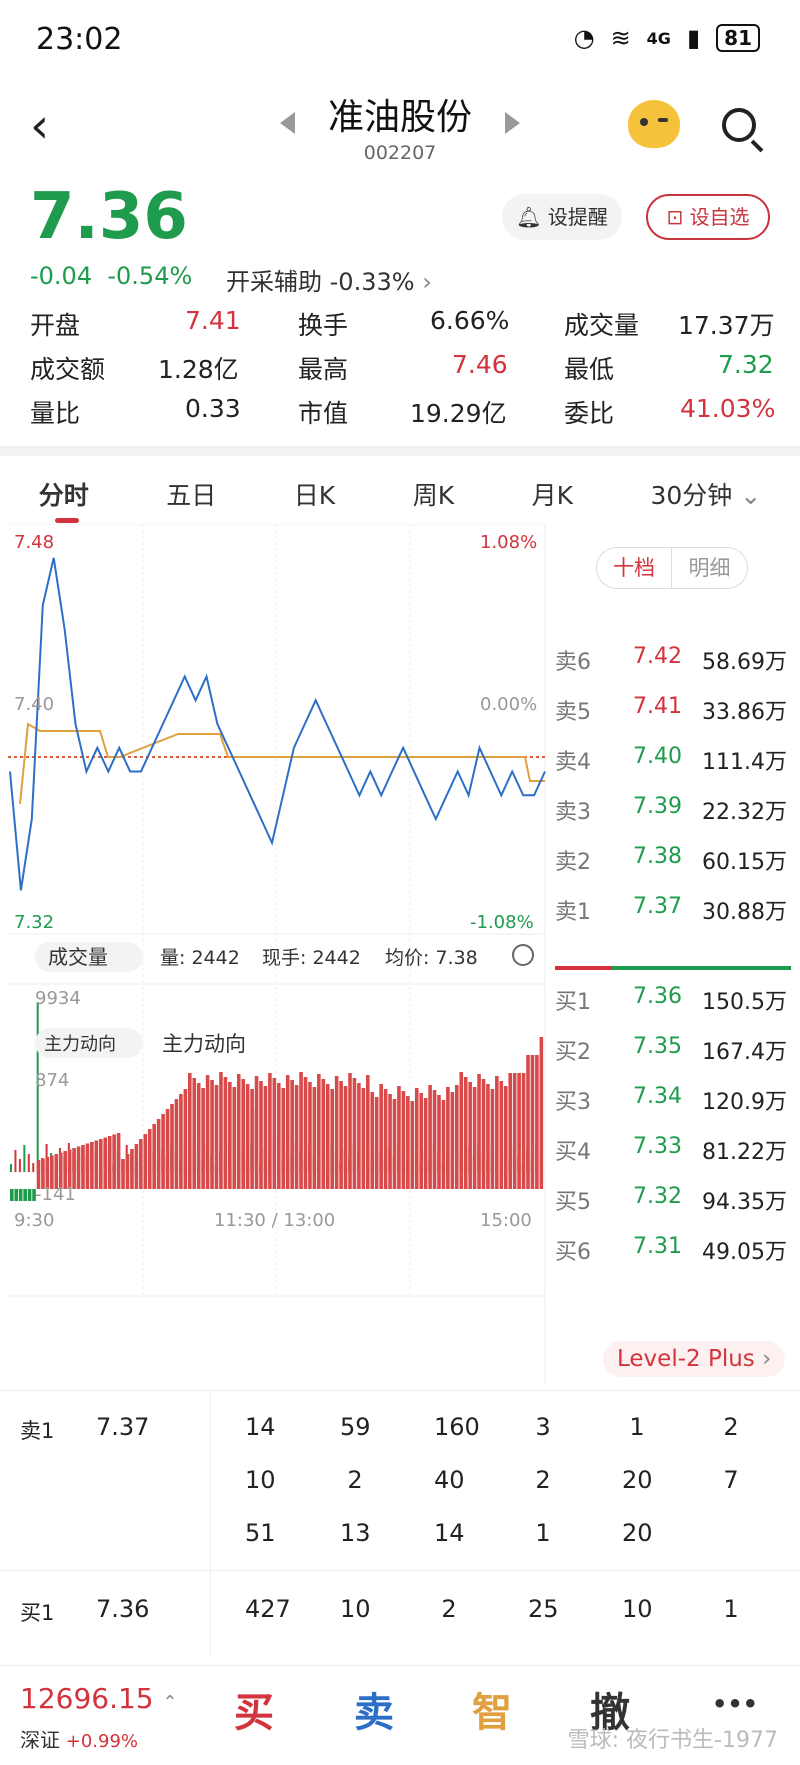 The image size is (800, 1765). What do you see at coordinates (739, 125) in the screenshot?
I see `search-icon` at bounding box center [739, 125].